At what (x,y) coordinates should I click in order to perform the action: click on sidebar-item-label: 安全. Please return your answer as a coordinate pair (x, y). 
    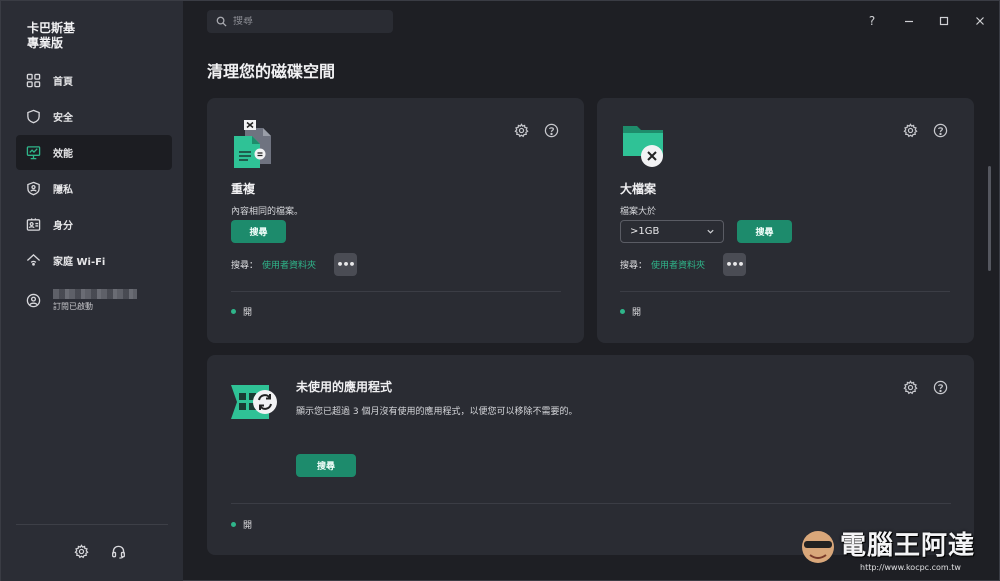
    Looking at the image, I should click on (63, 118).